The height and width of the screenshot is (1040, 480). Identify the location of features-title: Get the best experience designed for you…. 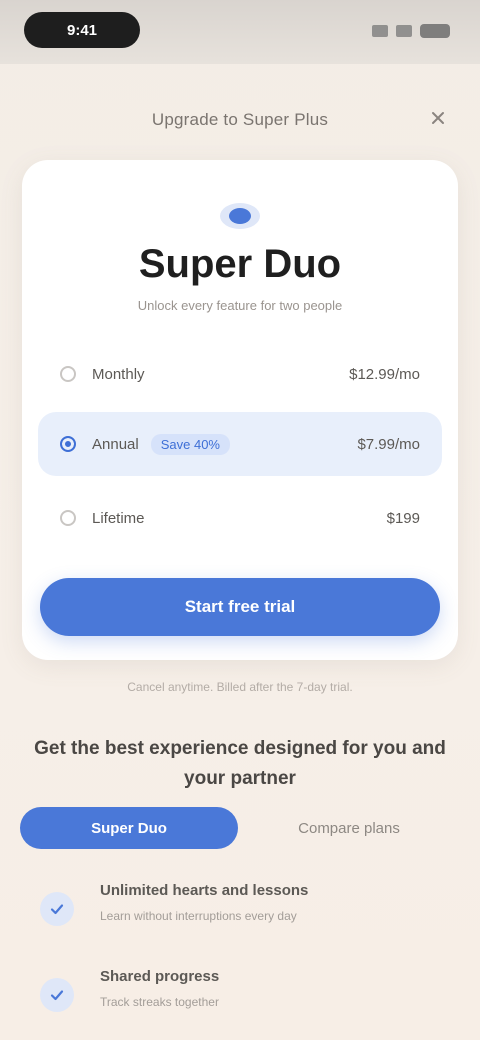
(240, 763).